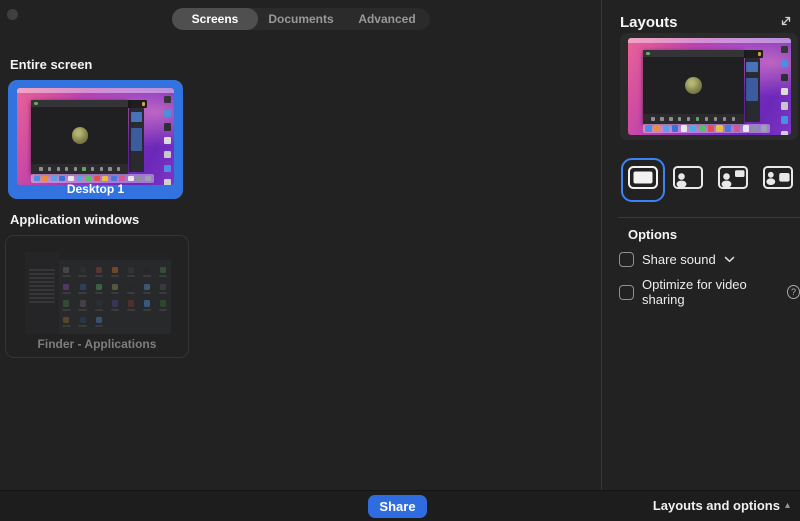 This screenshot has height=521, width=800. I want to click on desktop-1-tile: Desktop 1, so click(95, 139).